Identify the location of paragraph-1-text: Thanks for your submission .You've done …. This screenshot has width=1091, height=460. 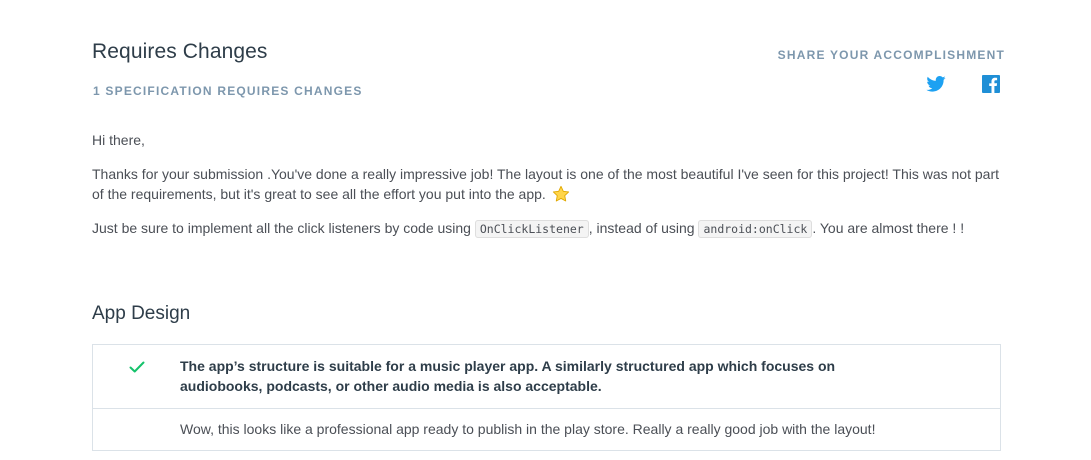
(545, 184).